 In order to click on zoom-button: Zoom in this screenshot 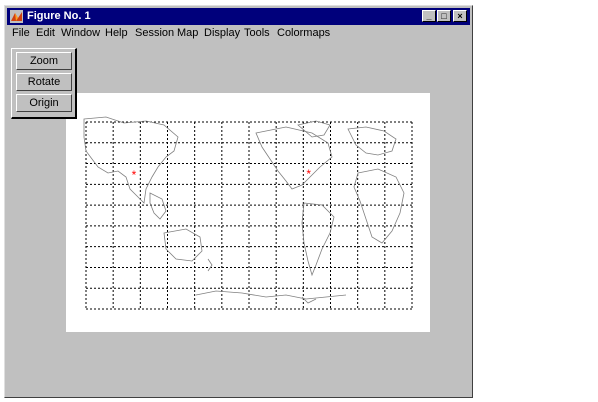, I will do `click(44, 61)`.